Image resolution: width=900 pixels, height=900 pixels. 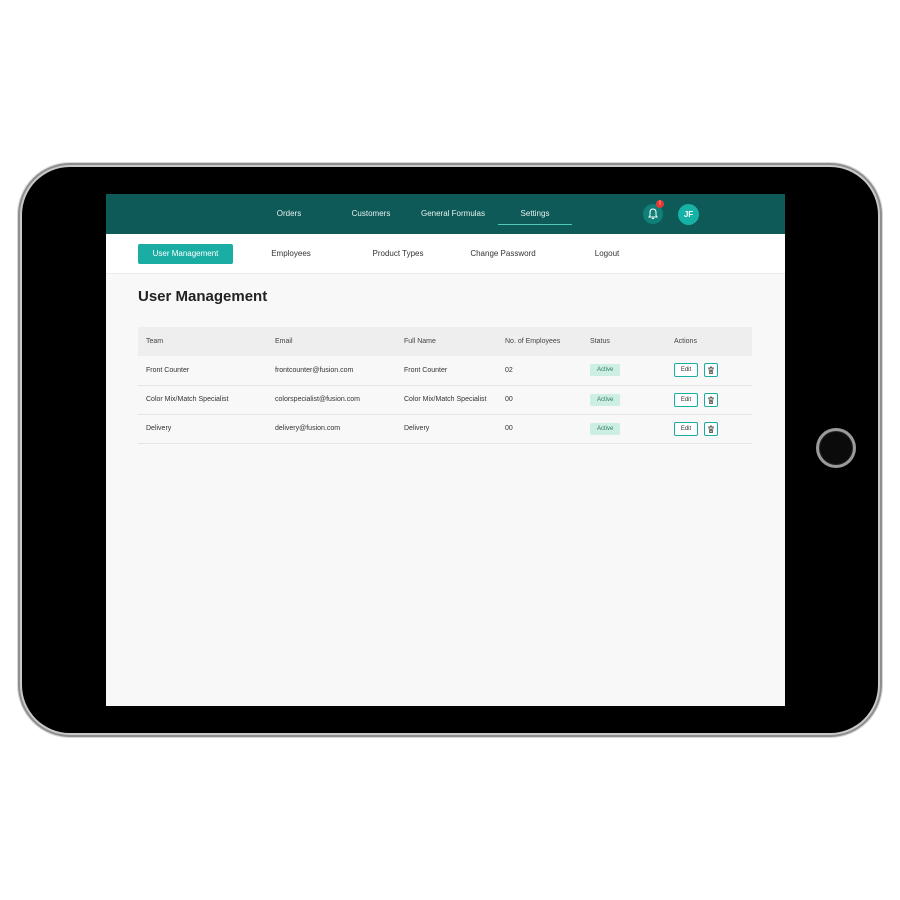 What do you see at coordinates (509, 370) in the screenshot?
I see `cell-employees: 02` at bounding box center [509, 370].